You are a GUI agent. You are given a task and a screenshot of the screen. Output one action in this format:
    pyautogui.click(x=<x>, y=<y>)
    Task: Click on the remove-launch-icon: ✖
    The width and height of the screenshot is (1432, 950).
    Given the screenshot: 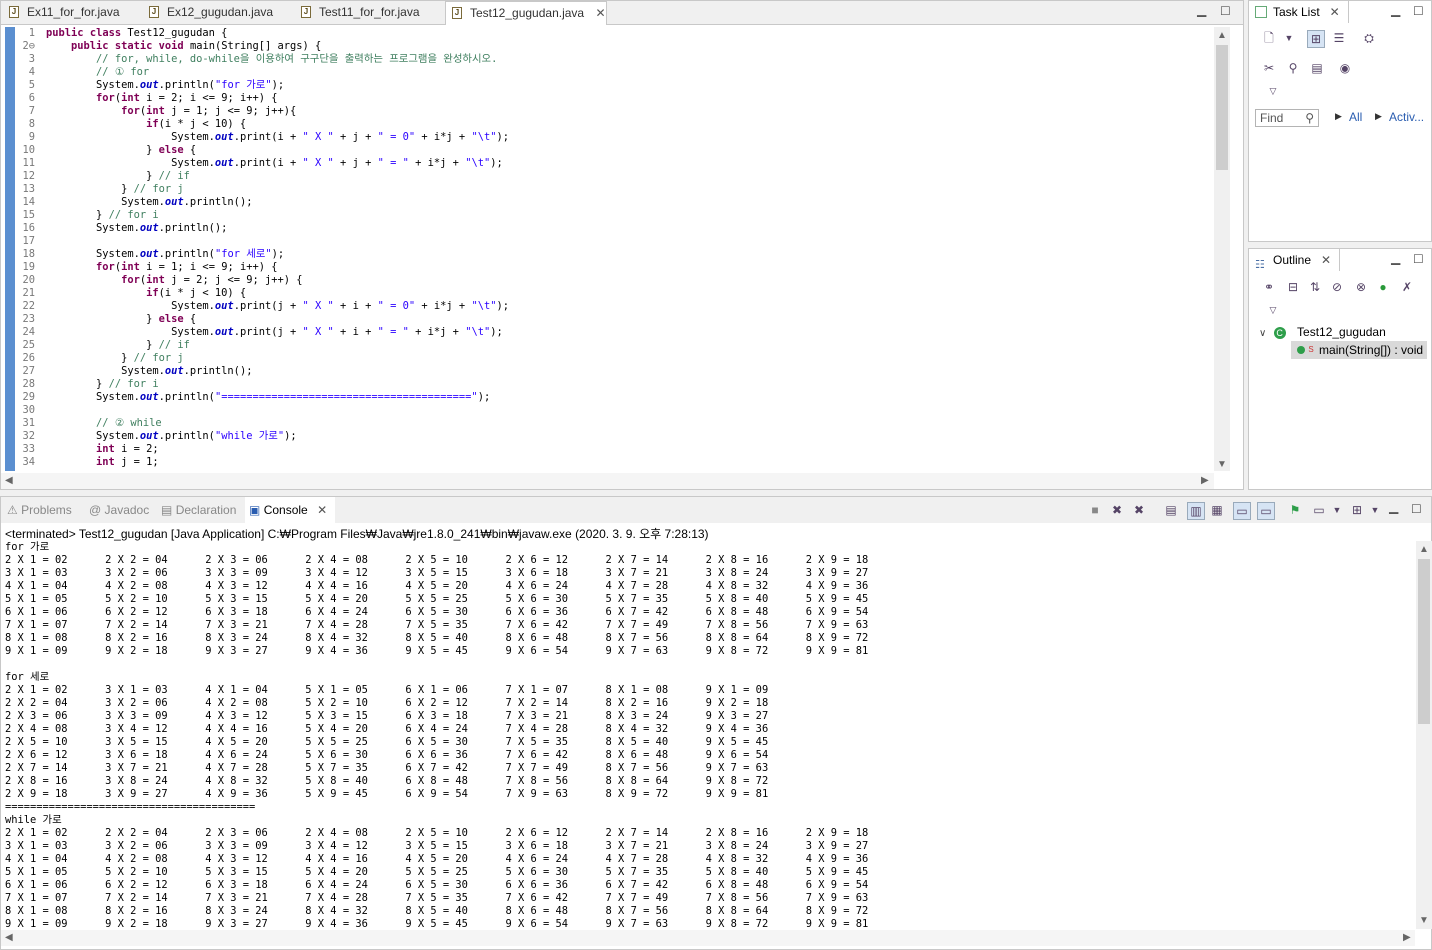 What is the action you would take?
    pyautogui.click(x=1117, y=510)
    